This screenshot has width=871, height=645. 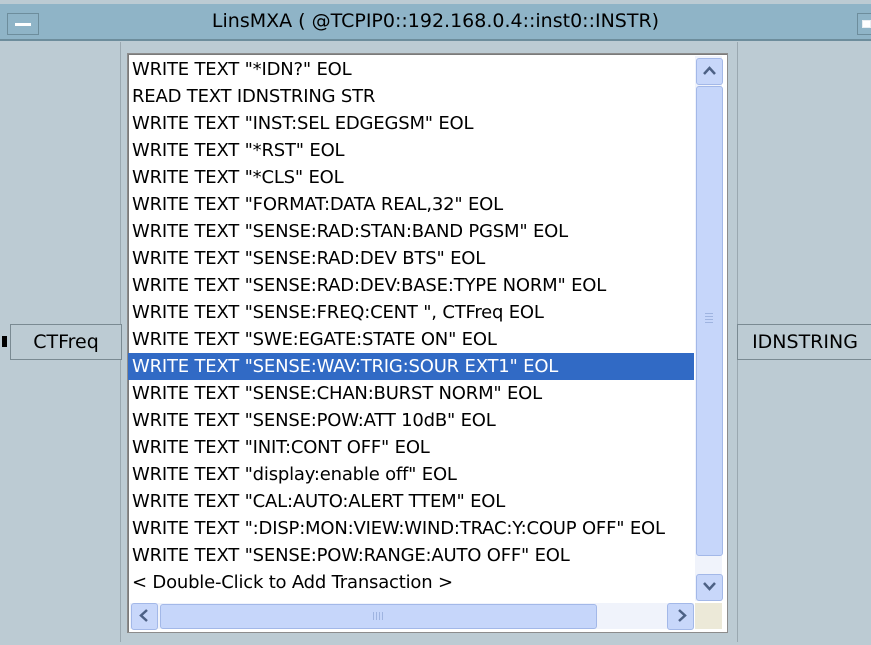 What do you see at coordinates (4, 341) in the screenshot?
I see `input-terminal-icon` at bounding box center [4, 341].